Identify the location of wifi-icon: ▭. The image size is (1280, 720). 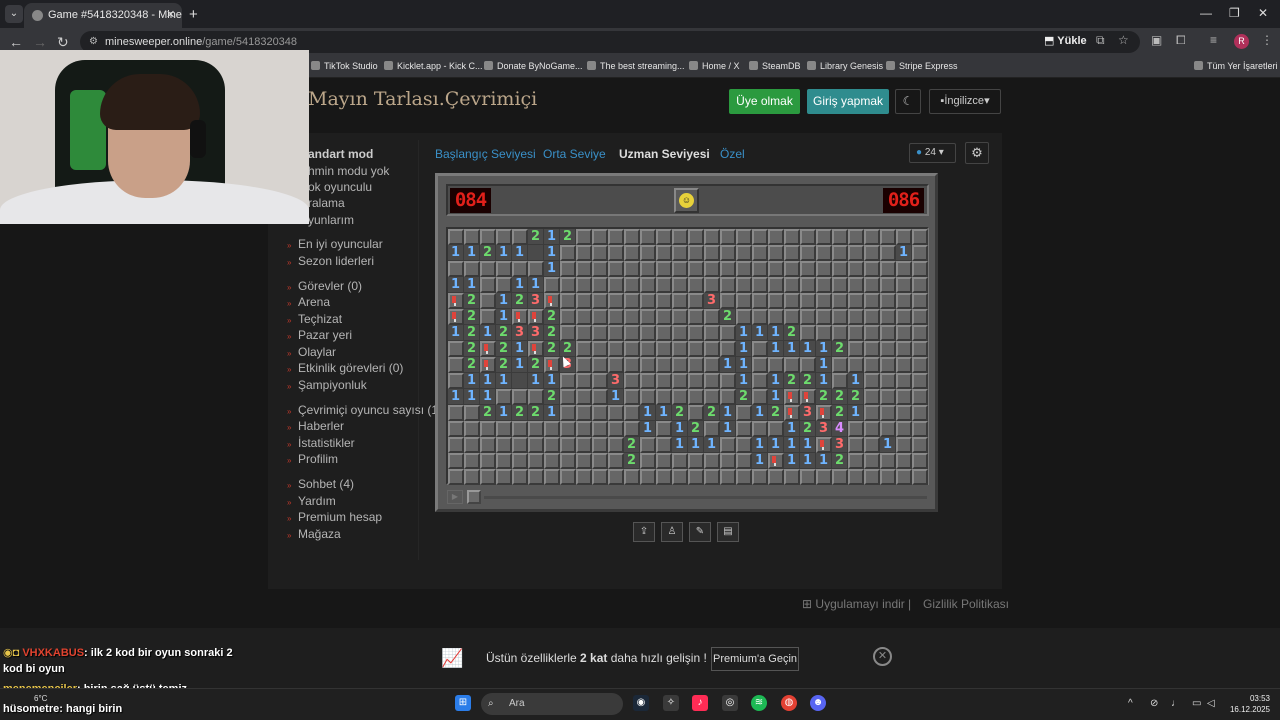
(1196, 703).